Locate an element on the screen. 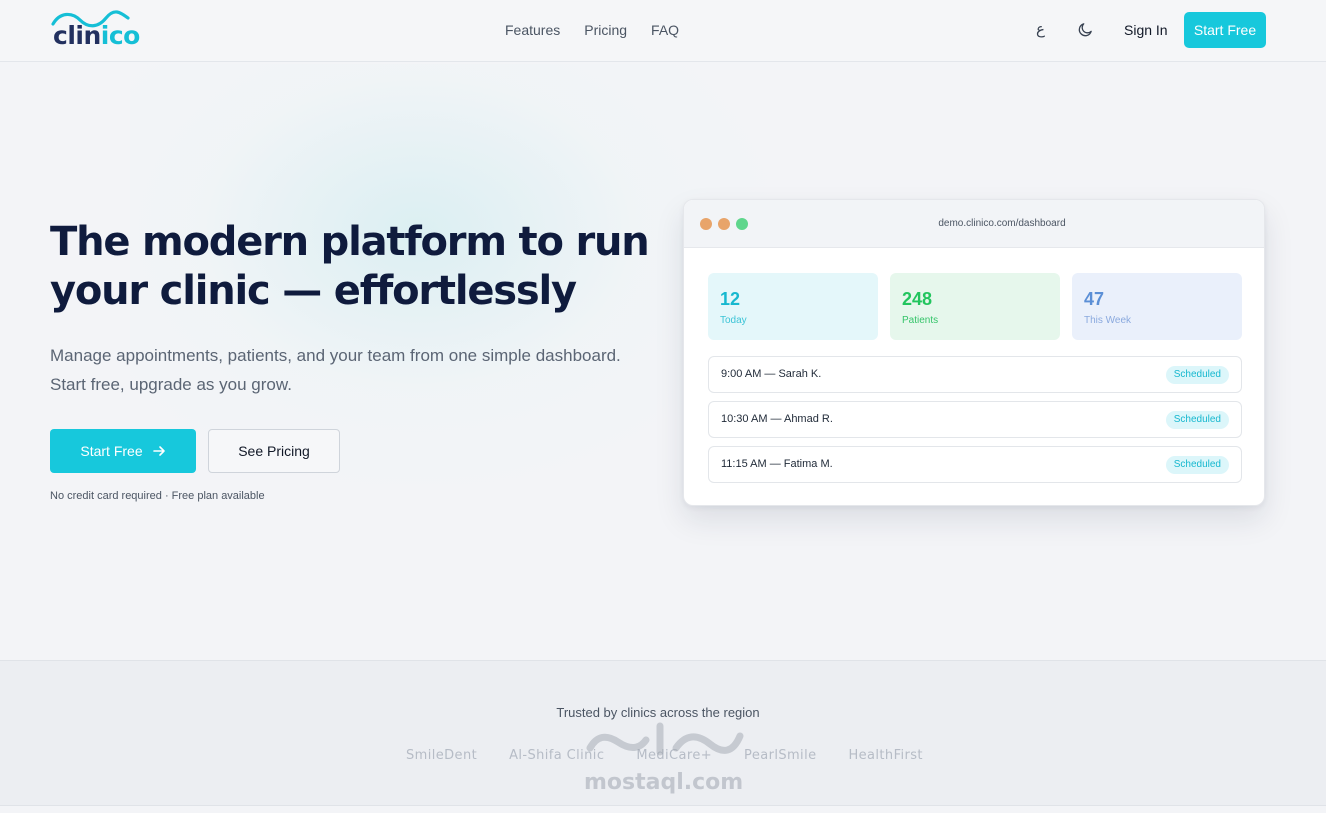 The height and width of the screenshot is (813, 1326). clinico-logo: clinico is located at coordinates (102, 31).